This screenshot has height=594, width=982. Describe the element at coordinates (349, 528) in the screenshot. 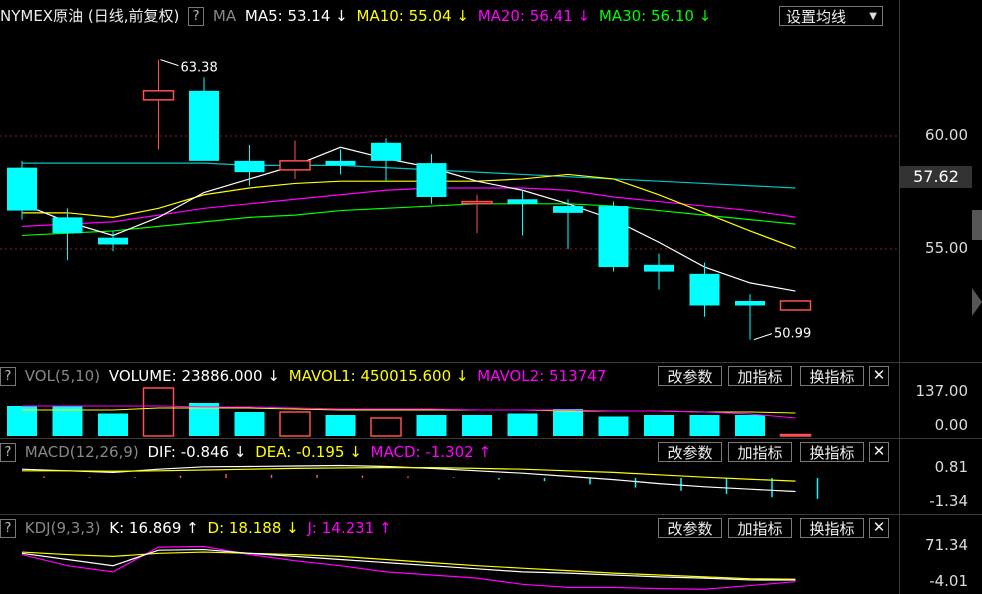

I see `j-value: J: 14.231 ↑` at that location.